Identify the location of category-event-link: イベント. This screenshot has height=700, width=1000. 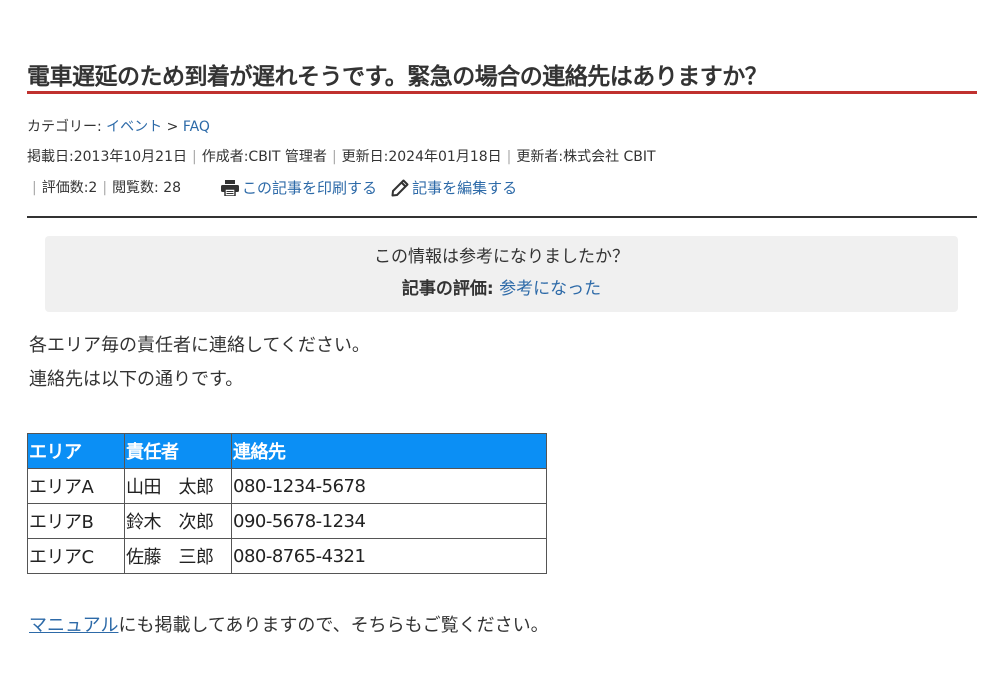
(134, 127).